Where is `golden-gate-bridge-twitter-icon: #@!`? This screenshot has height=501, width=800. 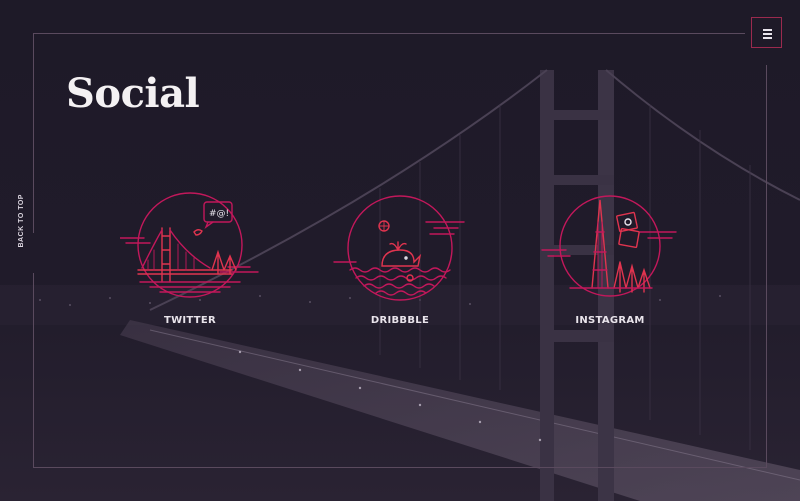 golden-gate-bridge-twitter-icon: #@! is located at coordinates (189, 245).